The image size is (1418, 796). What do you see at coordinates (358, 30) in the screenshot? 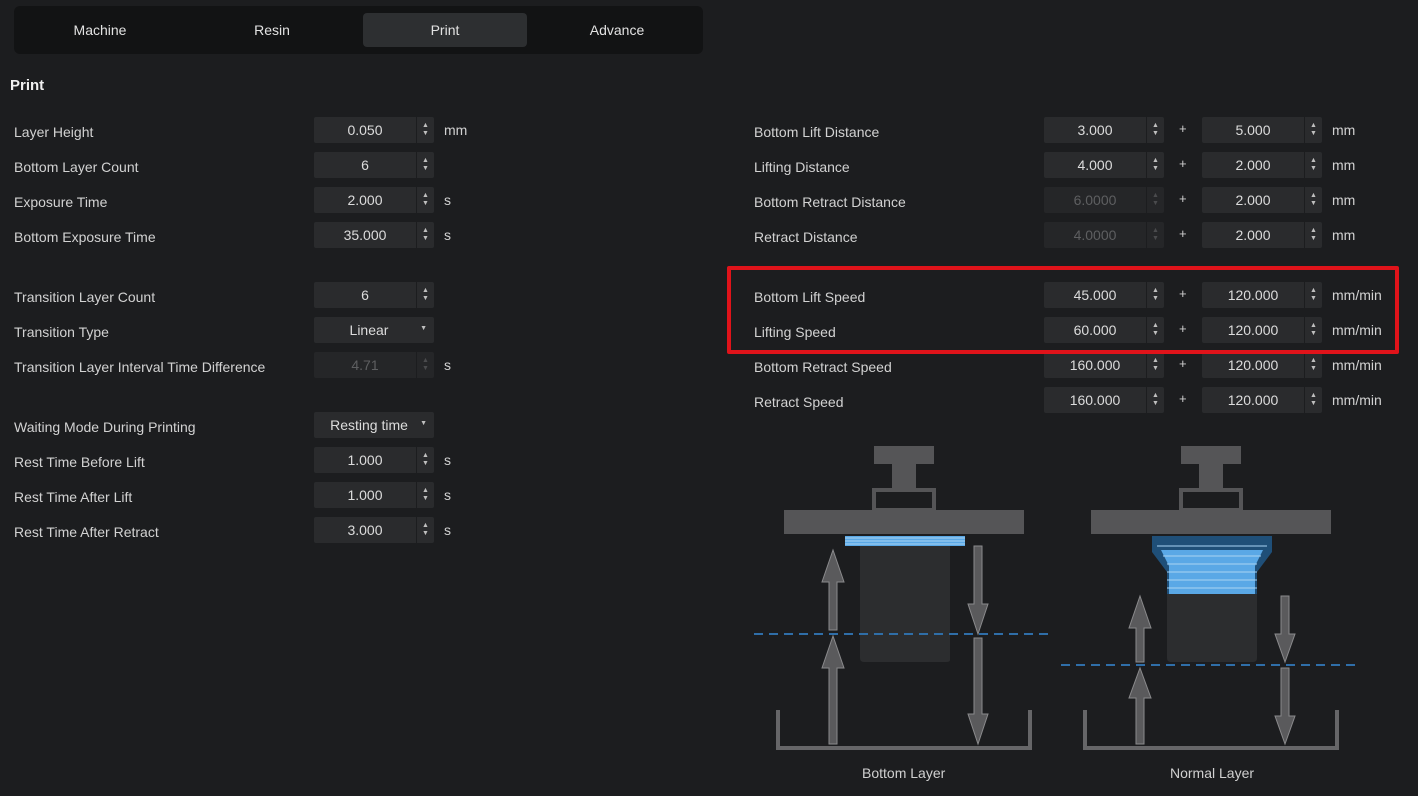
I see `tab-bar: Machine Resin Print Advance` at bounding box center [358, 30].